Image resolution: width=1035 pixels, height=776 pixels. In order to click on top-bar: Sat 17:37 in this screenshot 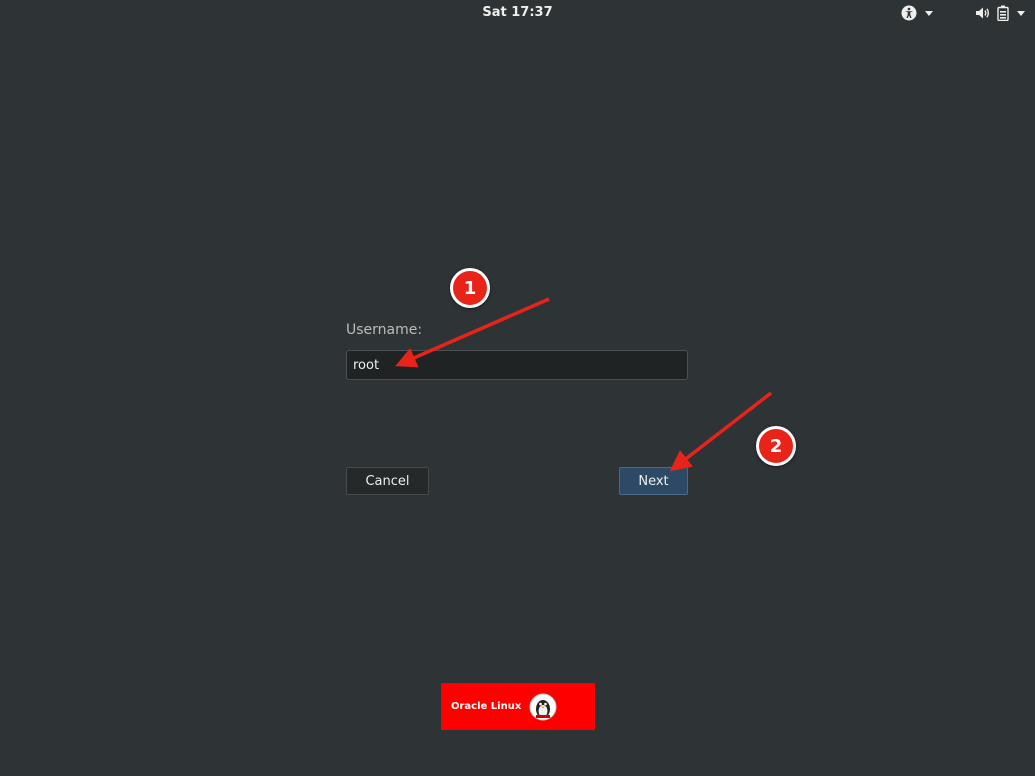, I will do `click(517, 13)`.